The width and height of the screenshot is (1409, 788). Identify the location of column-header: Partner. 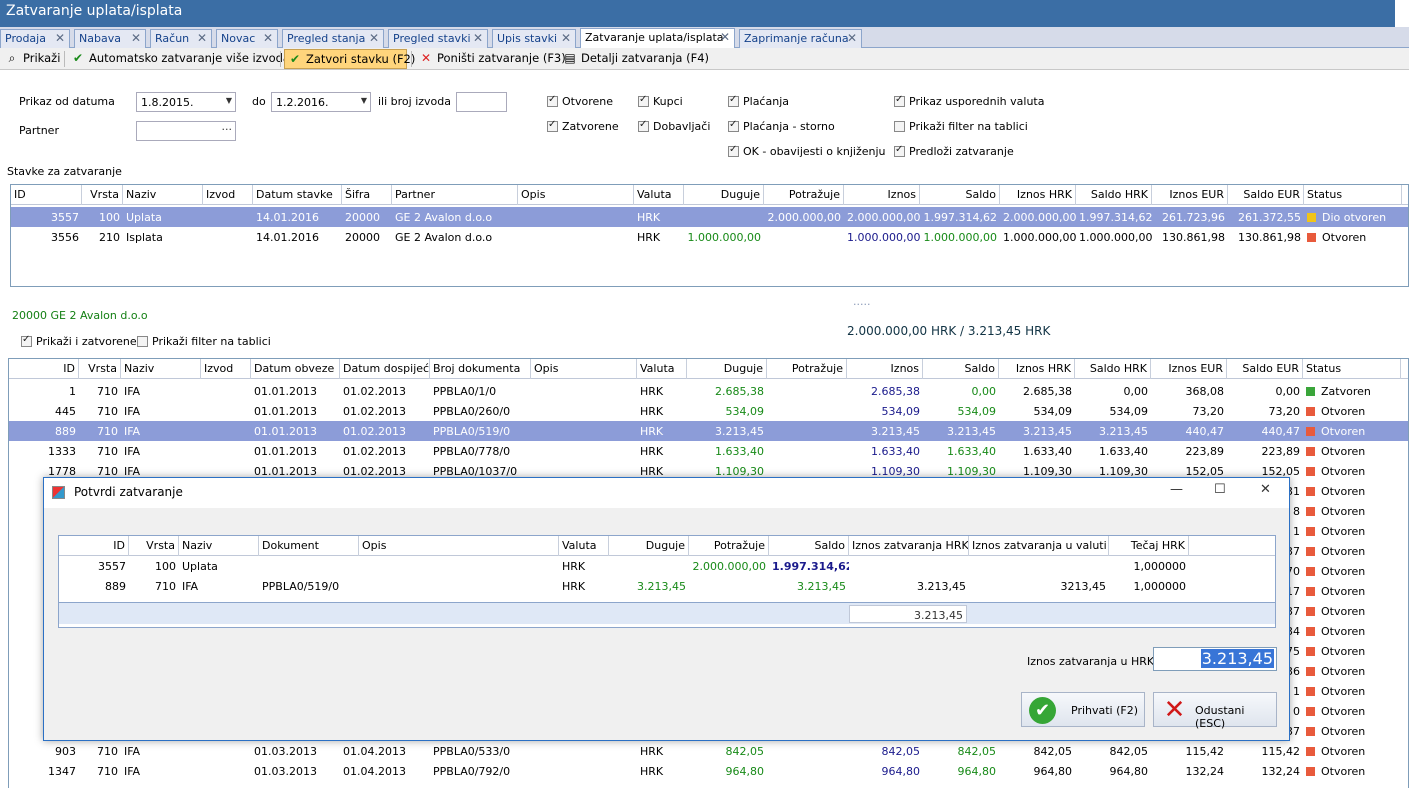
(455, 195).